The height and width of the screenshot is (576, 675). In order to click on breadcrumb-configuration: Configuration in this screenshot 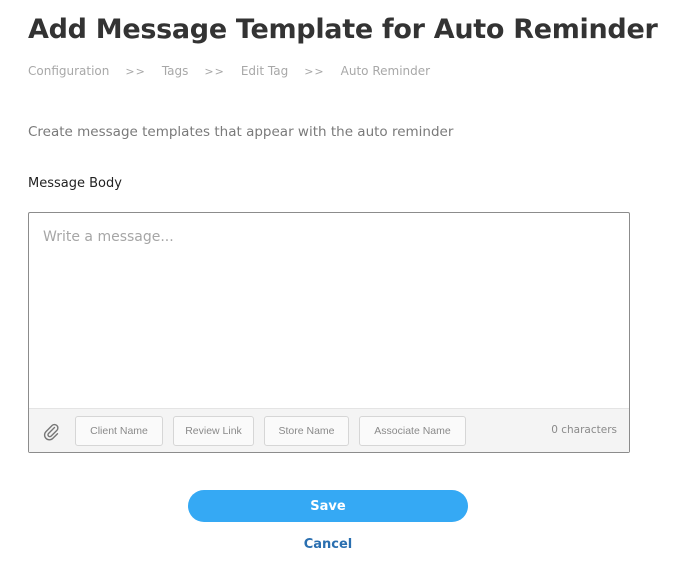, I will do `click(68, 71)`.